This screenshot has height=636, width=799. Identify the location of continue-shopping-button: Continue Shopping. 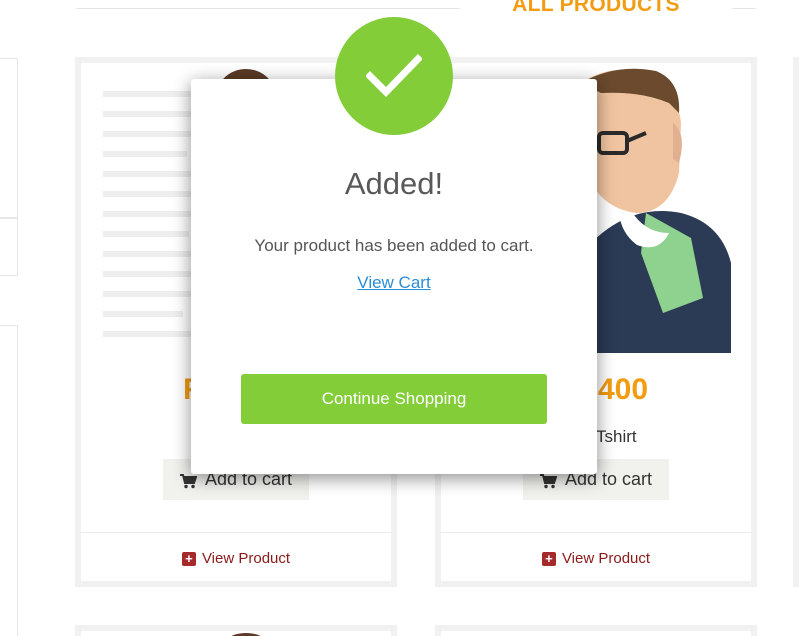
(394, 399).